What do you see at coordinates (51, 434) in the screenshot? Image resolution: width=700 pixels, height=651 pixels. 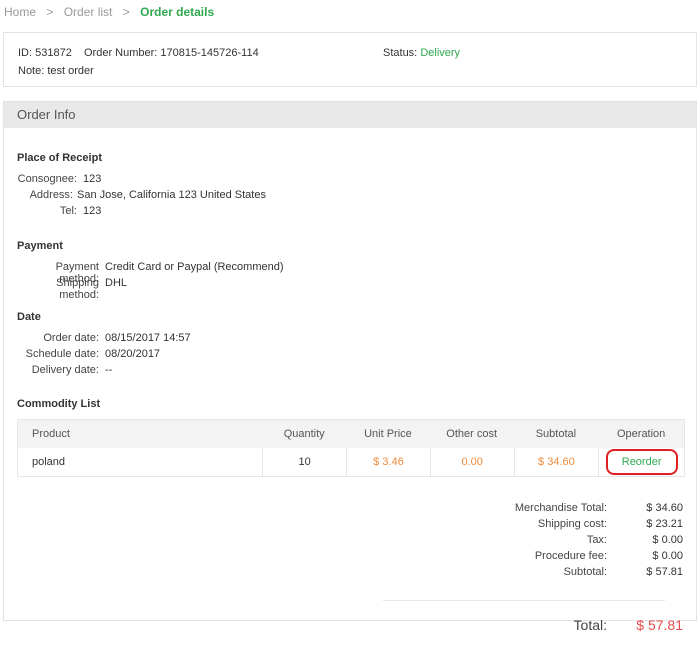 I see `column-header-product: Product` at bounding box center [51, 434].